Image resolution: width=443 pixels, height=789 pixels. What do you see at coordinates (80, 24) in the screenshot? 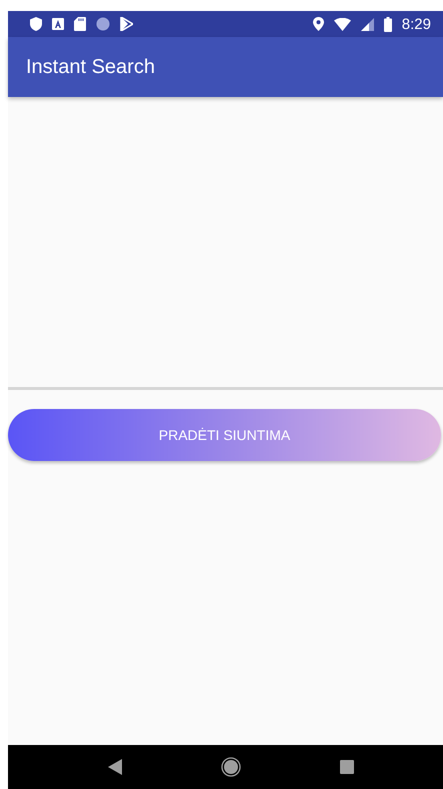
I see `sd-card-icon` at bounding box center [80, 24].